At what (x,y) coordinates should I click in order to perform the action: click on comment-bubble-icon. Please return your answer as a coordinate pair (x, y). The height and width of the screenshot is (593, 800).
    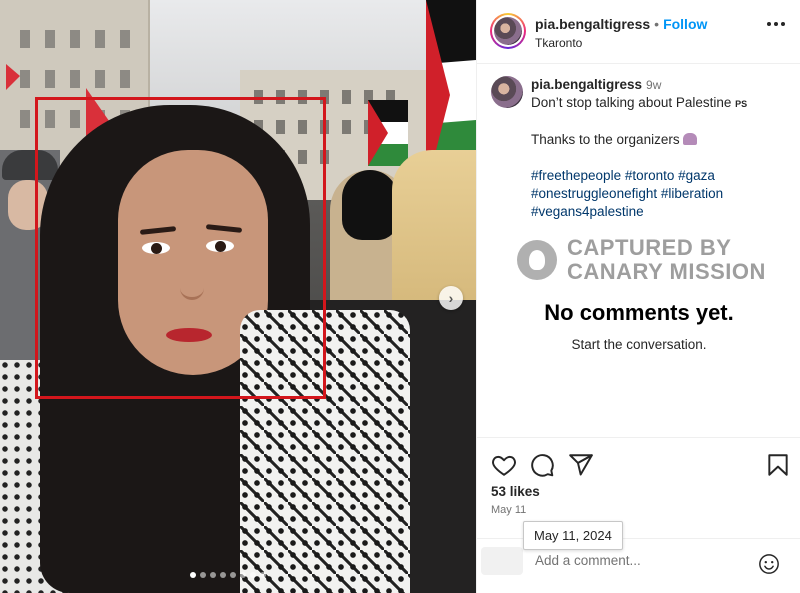
    Looking at the image, I should click on (542, 465).